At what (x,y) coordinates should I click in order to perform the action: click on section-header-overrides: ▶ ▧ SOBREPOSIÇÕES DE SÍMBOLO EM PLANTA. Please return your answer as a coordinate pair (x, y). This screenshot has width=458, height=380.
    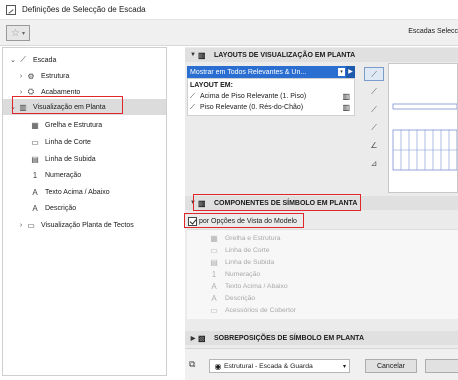
    Looking at the image, I should click on (321, 338).